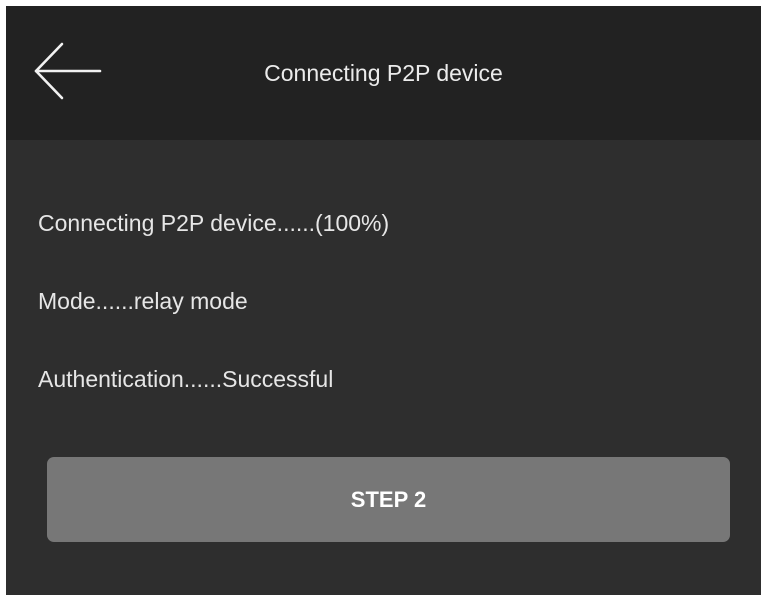  Describe the element at coordinates (186, 379) in the screenshot. I see `authentication-text: Authentication......Successful` at that location.